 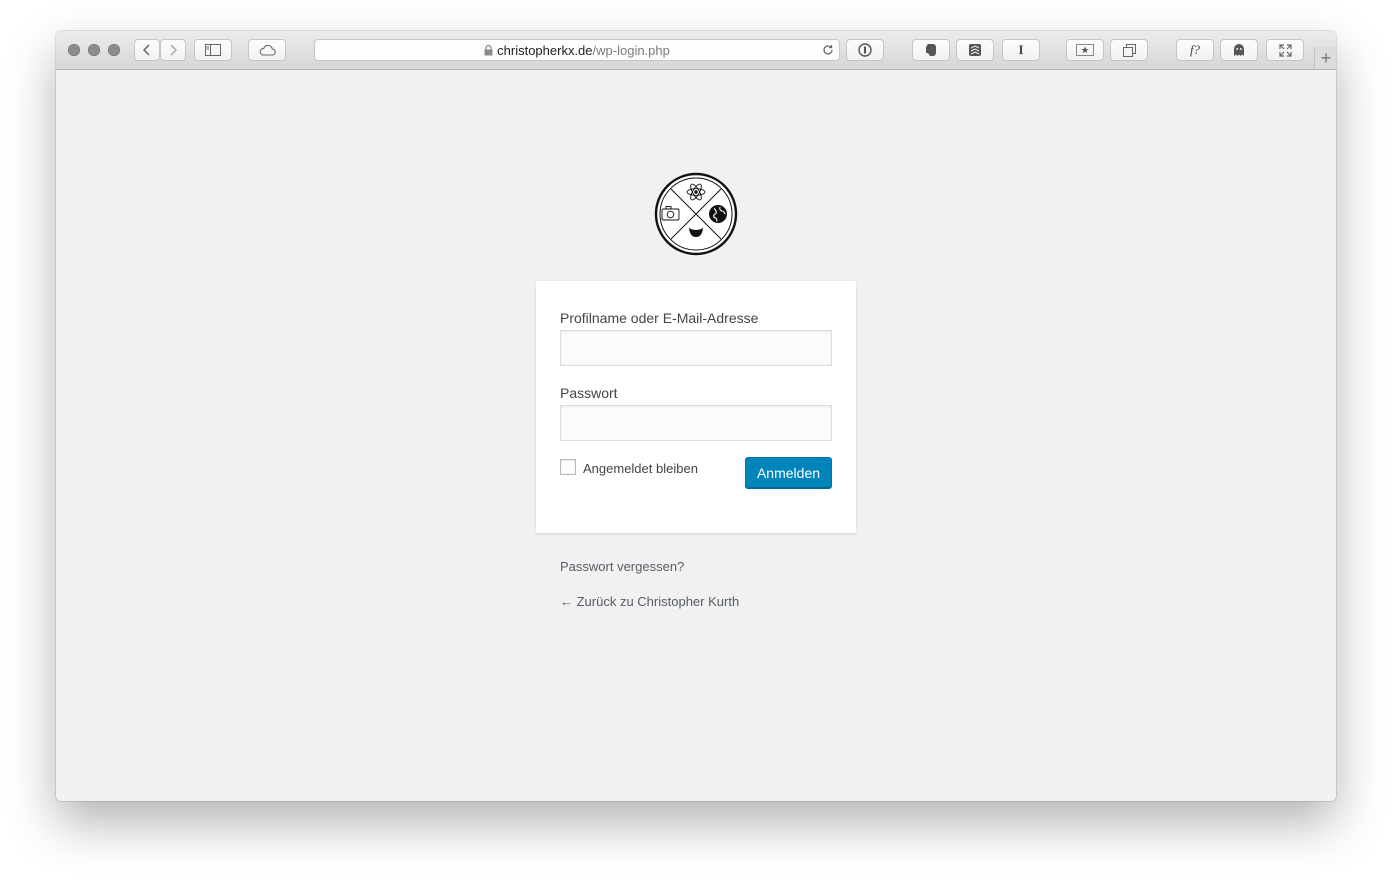 I want to click on forward-icon, so click(x=173, y=50).